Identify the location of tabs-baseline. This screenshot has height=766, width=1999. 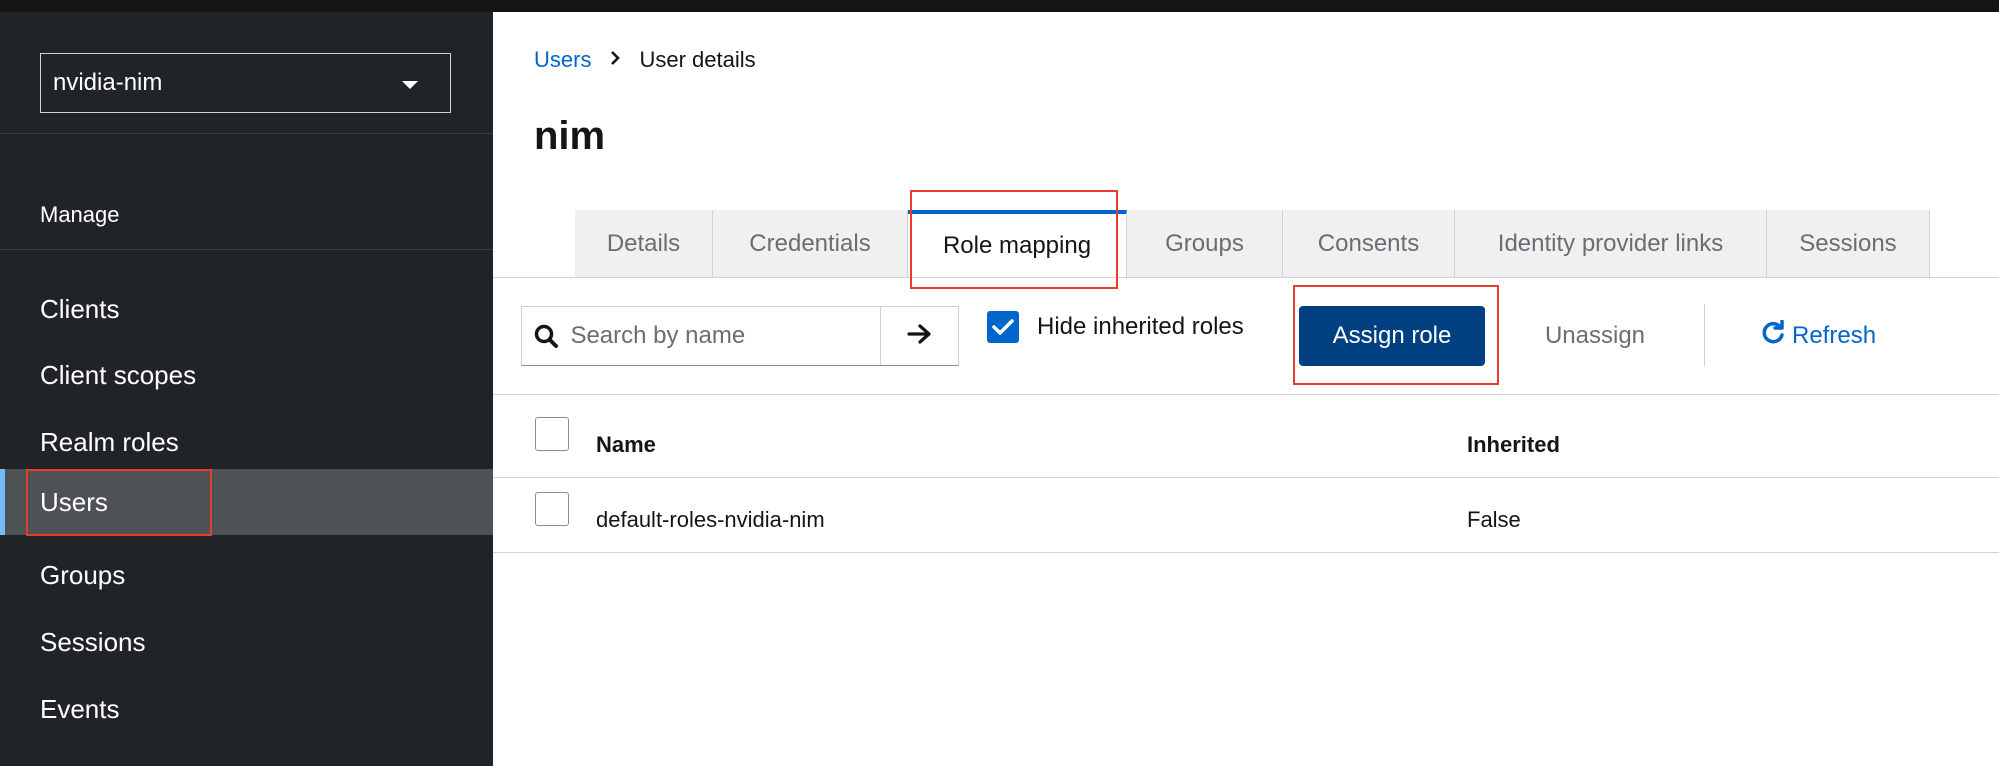
(1246, 277).